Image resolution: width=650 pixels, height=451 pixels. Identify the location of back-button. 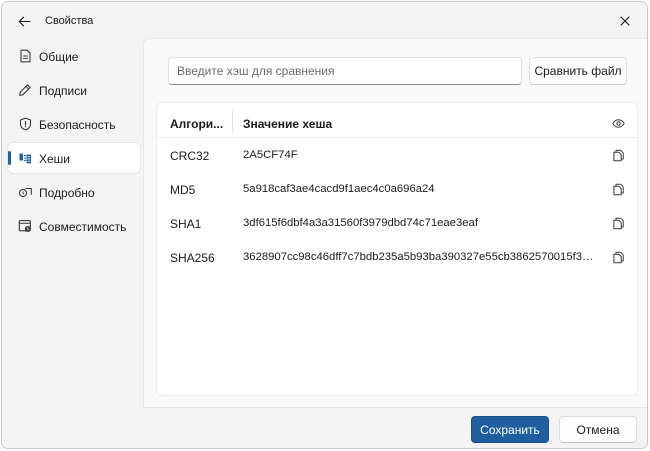
(24, 21).